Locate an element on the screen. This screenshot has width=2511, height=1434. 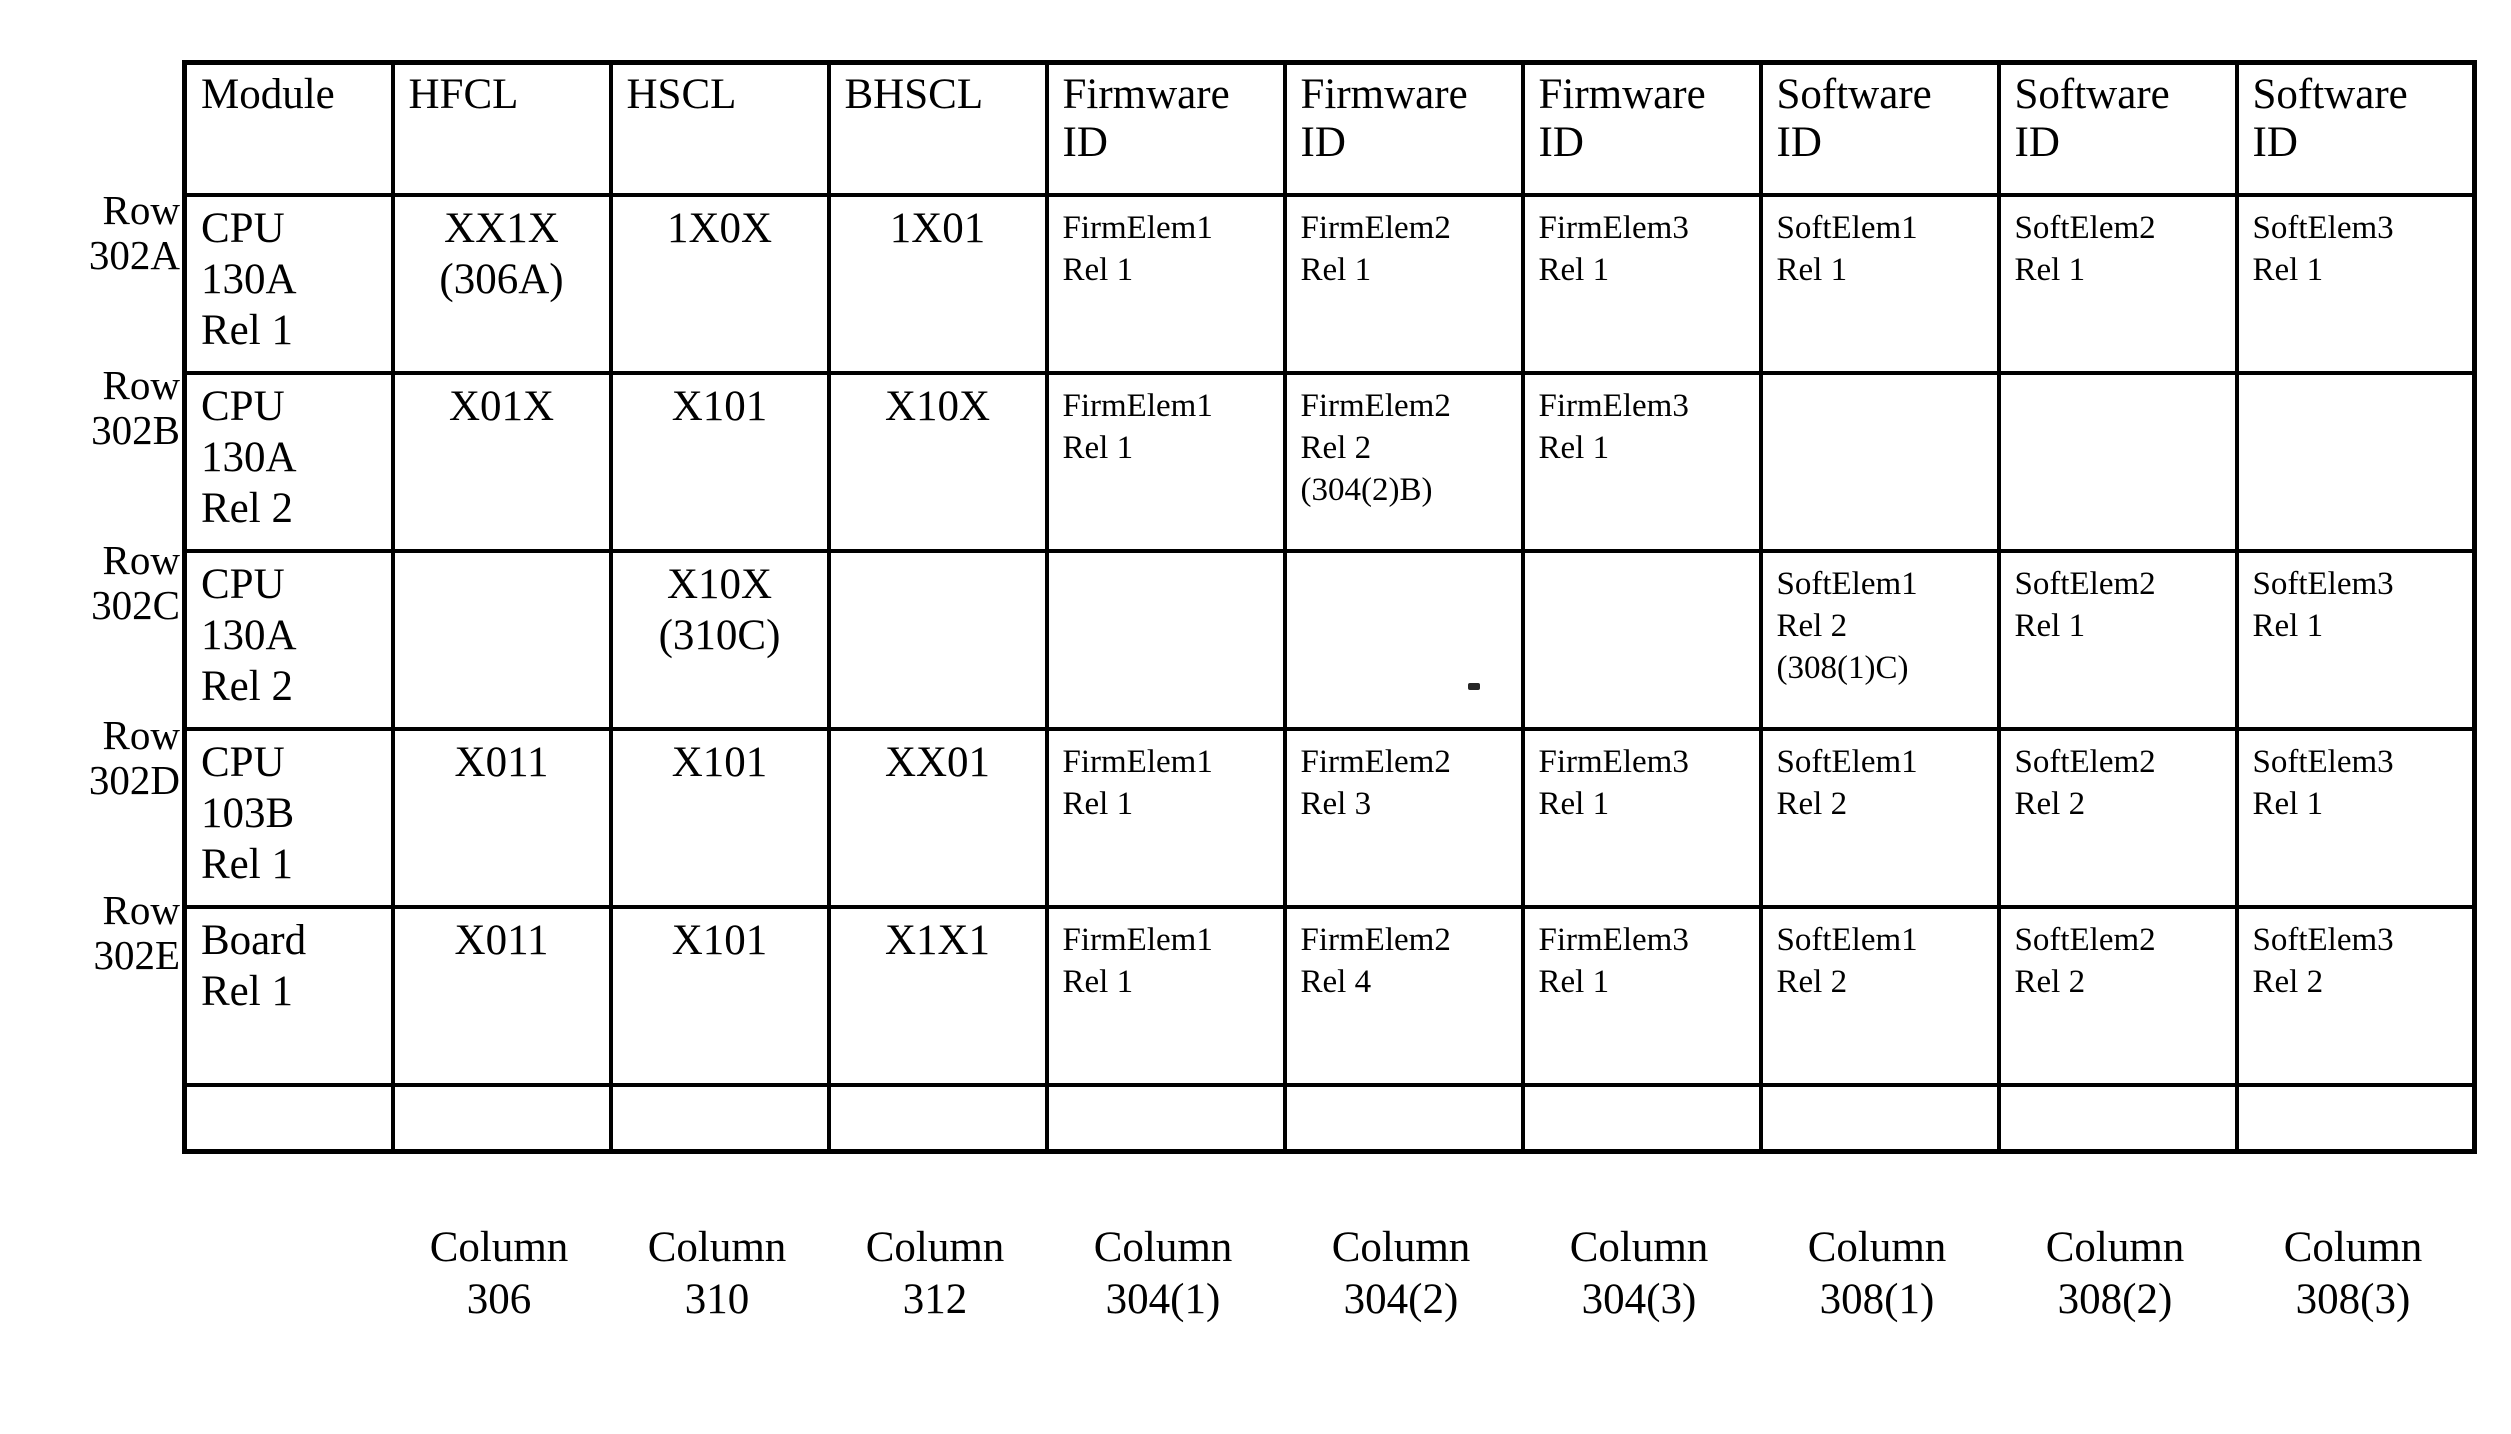
cell-302d-hfcl: X011 is located at coordinates (501, 818).